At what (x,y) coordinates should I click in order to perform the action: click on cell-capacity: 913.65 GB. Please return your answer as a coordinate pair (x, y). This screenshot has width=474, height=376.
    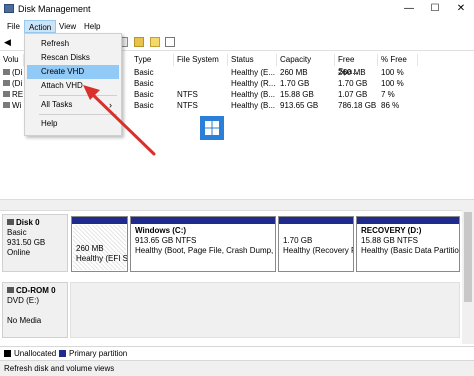
    Looking at the image, I should click on (299, 105).